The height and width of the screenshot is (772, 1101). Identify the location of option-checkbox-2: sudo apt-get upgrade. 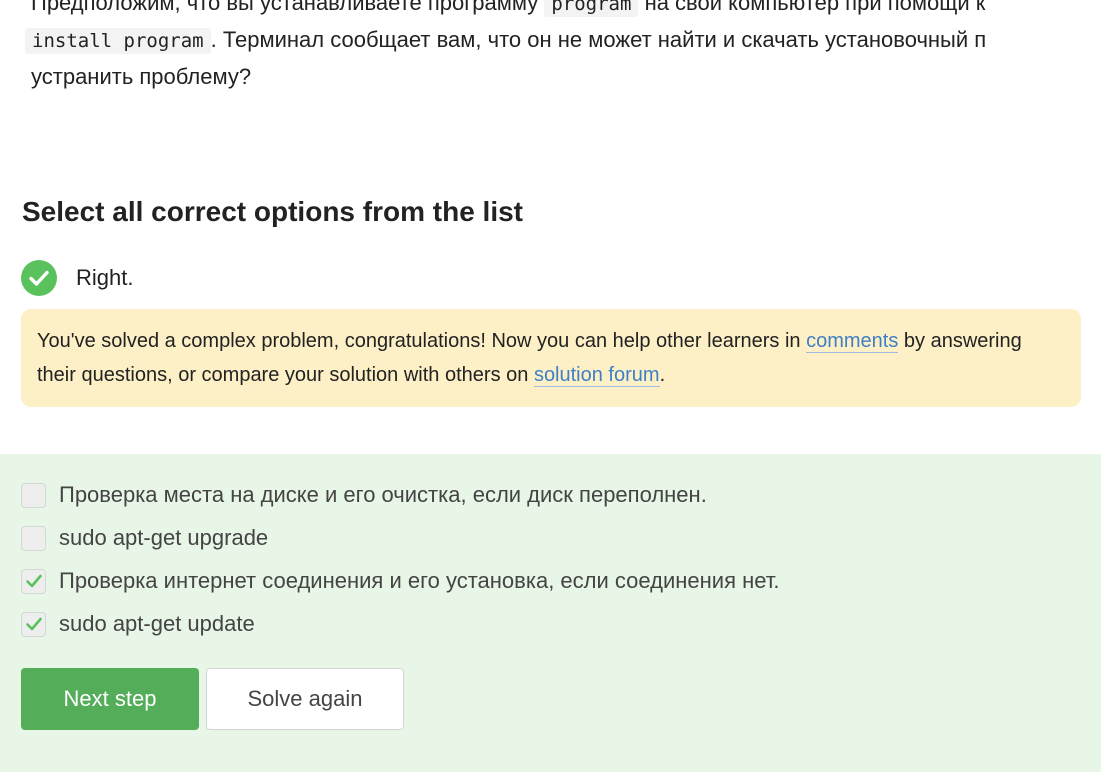
(144, 538).